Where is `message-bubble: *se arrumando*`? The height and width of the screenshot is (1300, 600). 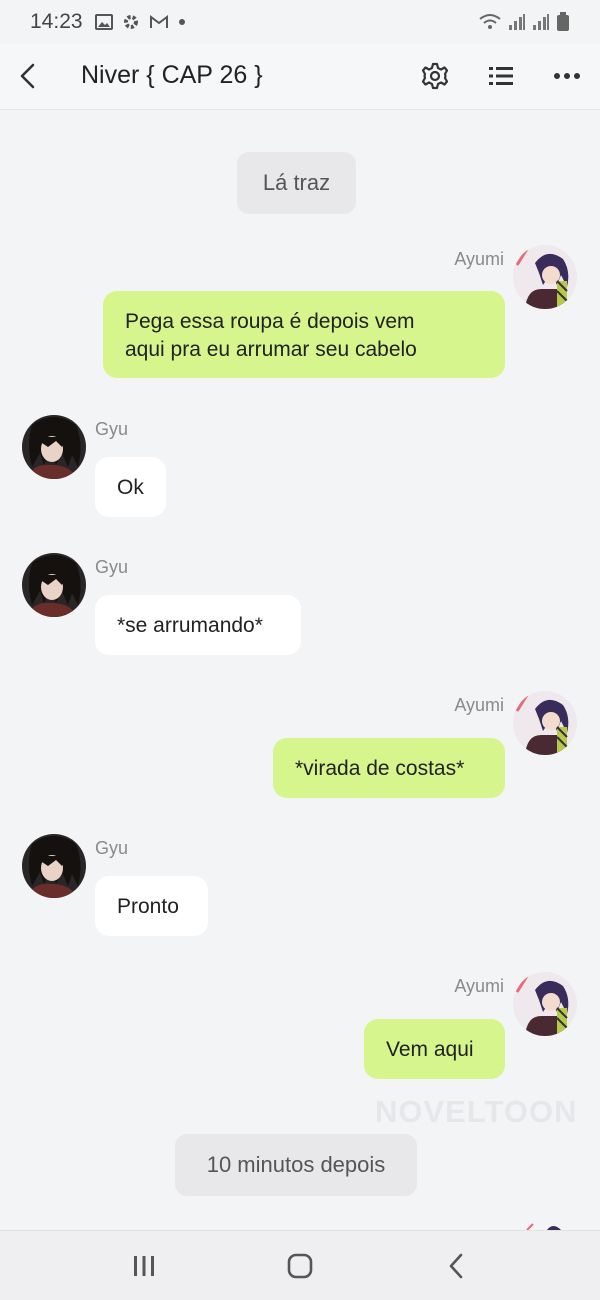
message-bubble: *se arrumando* is located at coordinates (198, 625).